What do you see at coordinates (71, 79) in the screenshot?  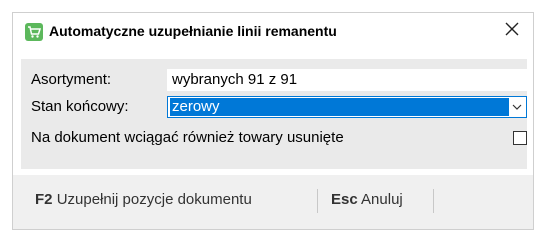 I see `assortment-label: Asortyment:` at bounding box center [71, 79].